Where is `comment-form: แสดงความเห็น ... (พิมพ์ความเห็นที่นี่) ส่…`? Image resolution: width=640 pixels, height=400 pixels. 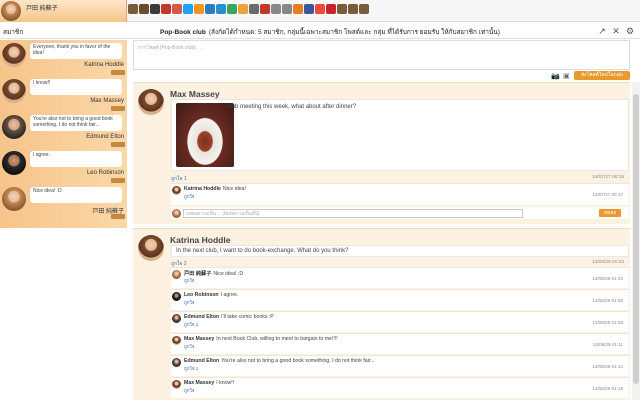 comment-form: แสดงความเห็น ... (พิมพ์ความเห็นที่นี่) ส่… is located at coordinates (400, 213).